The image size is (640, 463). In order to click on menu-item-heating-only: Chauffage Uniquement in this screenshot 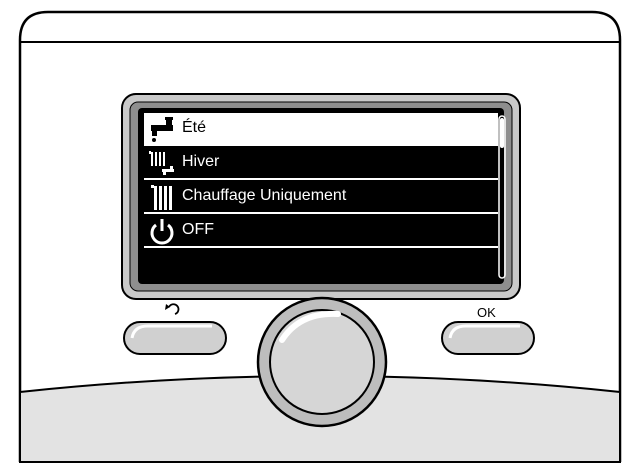, I will do `click(321, 196)`.